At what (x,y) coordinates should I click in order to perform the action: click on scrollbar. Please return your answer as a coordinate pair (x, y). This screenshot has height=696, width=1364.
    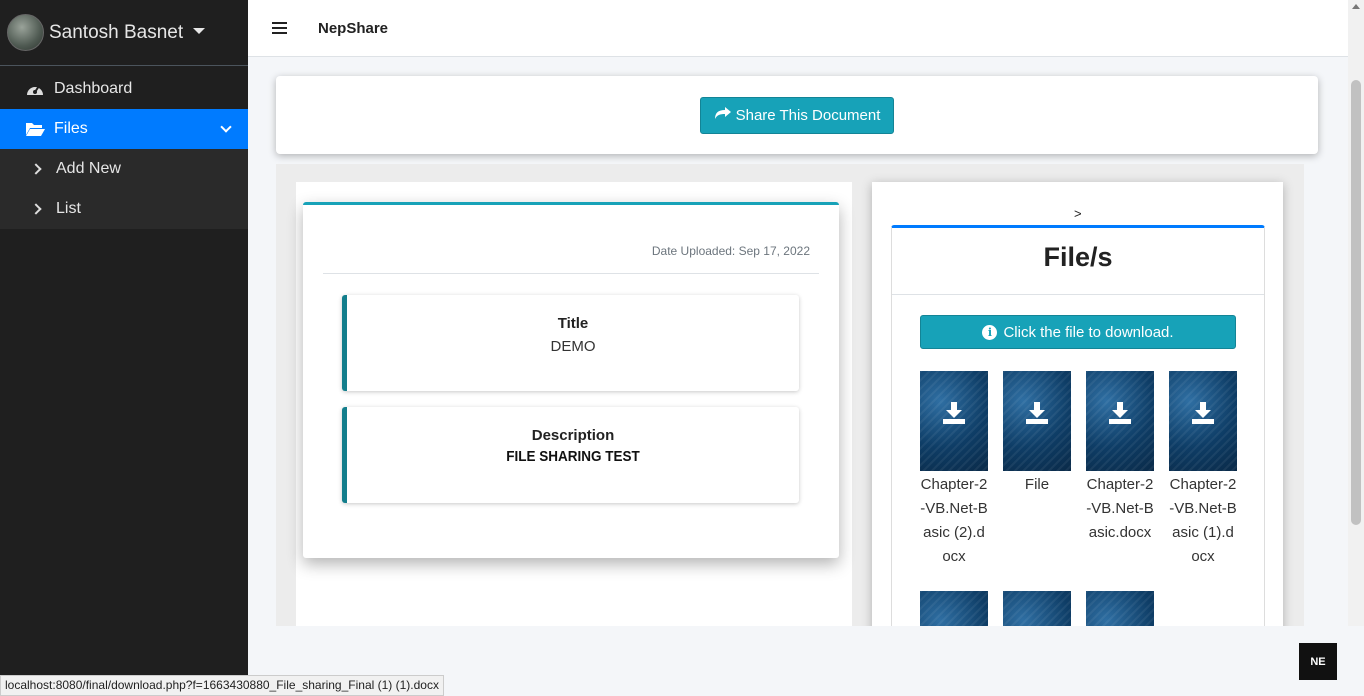
    Looking at the image, I should click on (1356, 313).